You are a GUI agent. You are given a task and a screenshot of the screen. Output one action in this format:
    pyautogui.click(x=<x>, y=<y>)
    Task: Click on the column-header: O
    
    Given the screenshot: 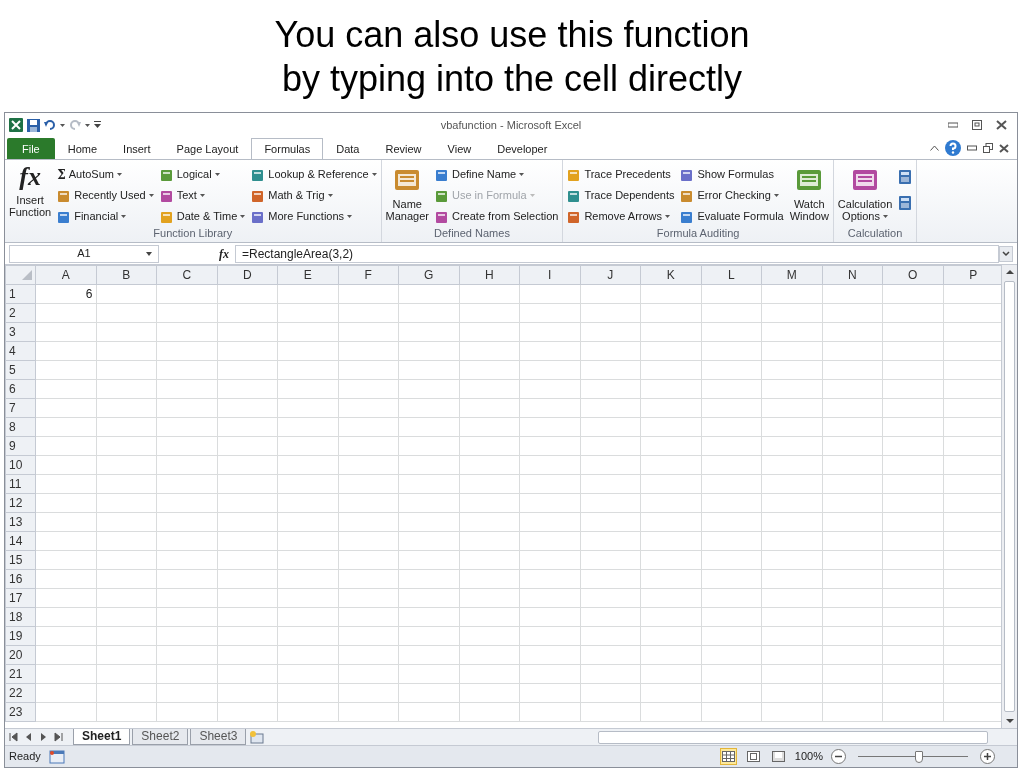 What is the action you would take?
    pyautogui.click(x=912, y=275)
    